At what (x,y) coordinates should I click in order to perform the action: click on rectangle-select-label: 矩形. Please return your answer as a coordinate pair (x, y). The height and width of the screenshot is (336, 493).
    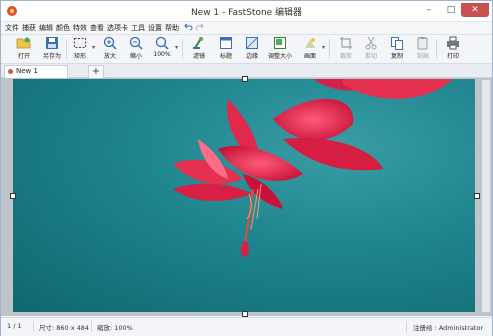
    Looking at the image, I should click on (79, 56).